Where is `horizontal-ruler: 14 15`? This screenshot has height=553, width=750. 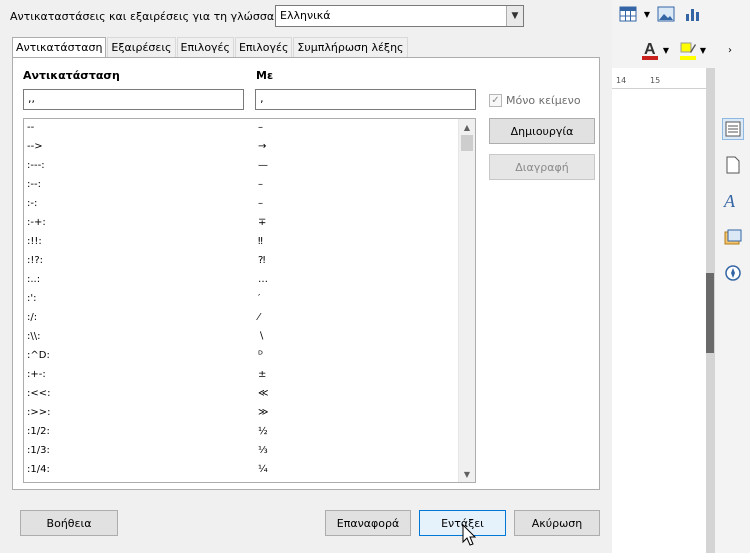 horizontal-ruler: 14 15 is located at coordinates (659, 82).